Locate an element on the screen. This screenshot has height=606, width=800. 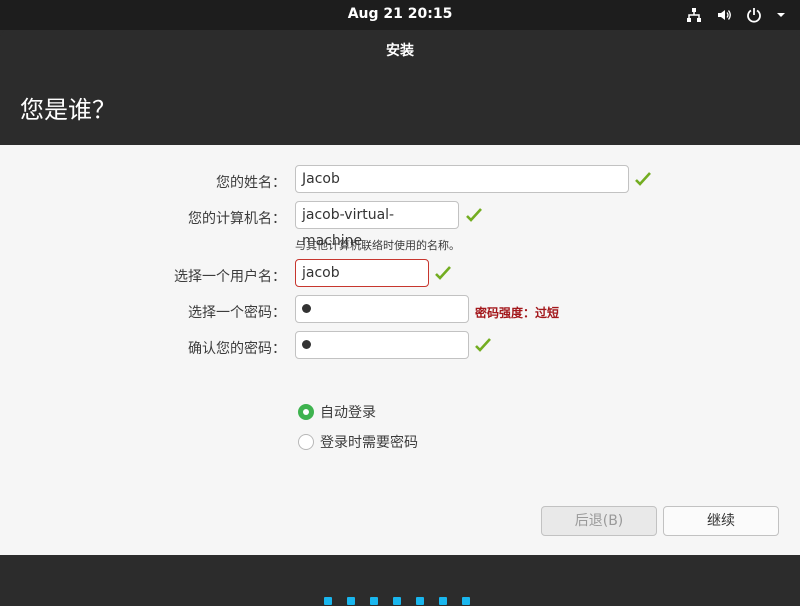
password-strength: 密码强度：过短 is located at coordinates (517, 313).